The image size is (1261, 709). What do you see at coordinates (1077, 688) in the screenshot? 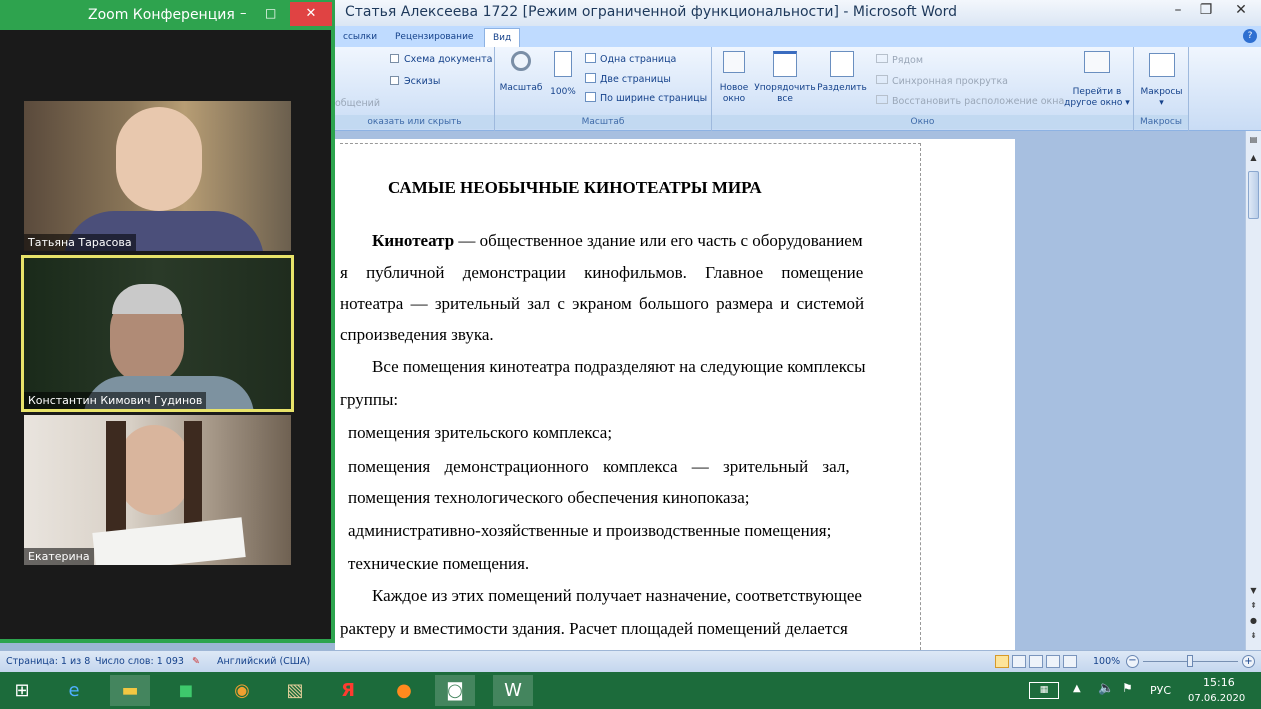
I see `show-hidden-icons-icon: ▲` at bounding box center [1077, 688].